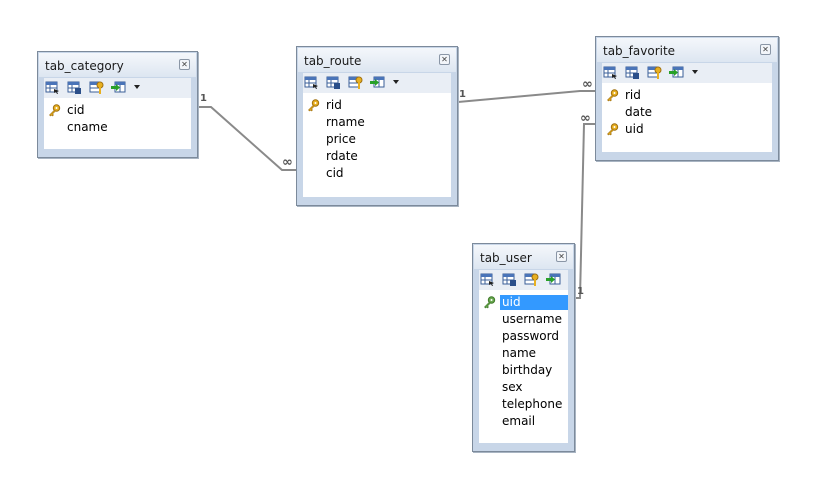 This screenshot has width=832, height=477. What do you see at coordinates (333, 61) in the screenshot?
I see `table-title: tab_route` at bounding box center [333, 61].